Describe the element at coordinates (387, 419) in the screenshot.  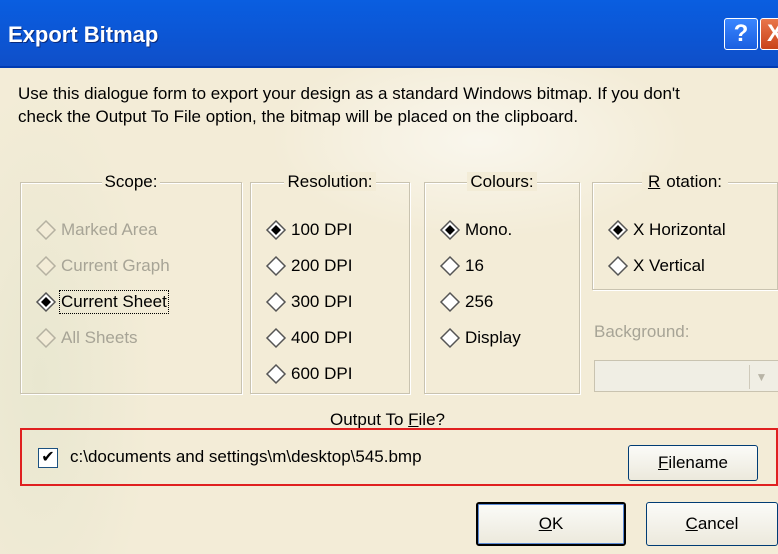
I see `output-title: Output To File?` at that location.